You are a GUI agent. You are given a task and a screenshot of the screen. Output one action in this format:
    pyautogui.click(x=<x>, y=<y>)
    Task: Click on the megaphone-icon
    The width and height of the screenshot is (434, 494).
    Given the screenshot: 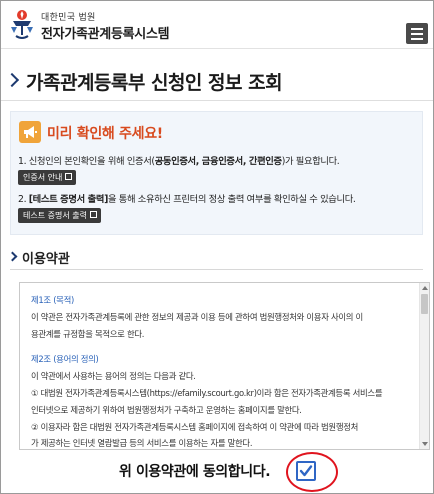 What is the action you would take?
    pyautogui.click(x=30, y=132)
    